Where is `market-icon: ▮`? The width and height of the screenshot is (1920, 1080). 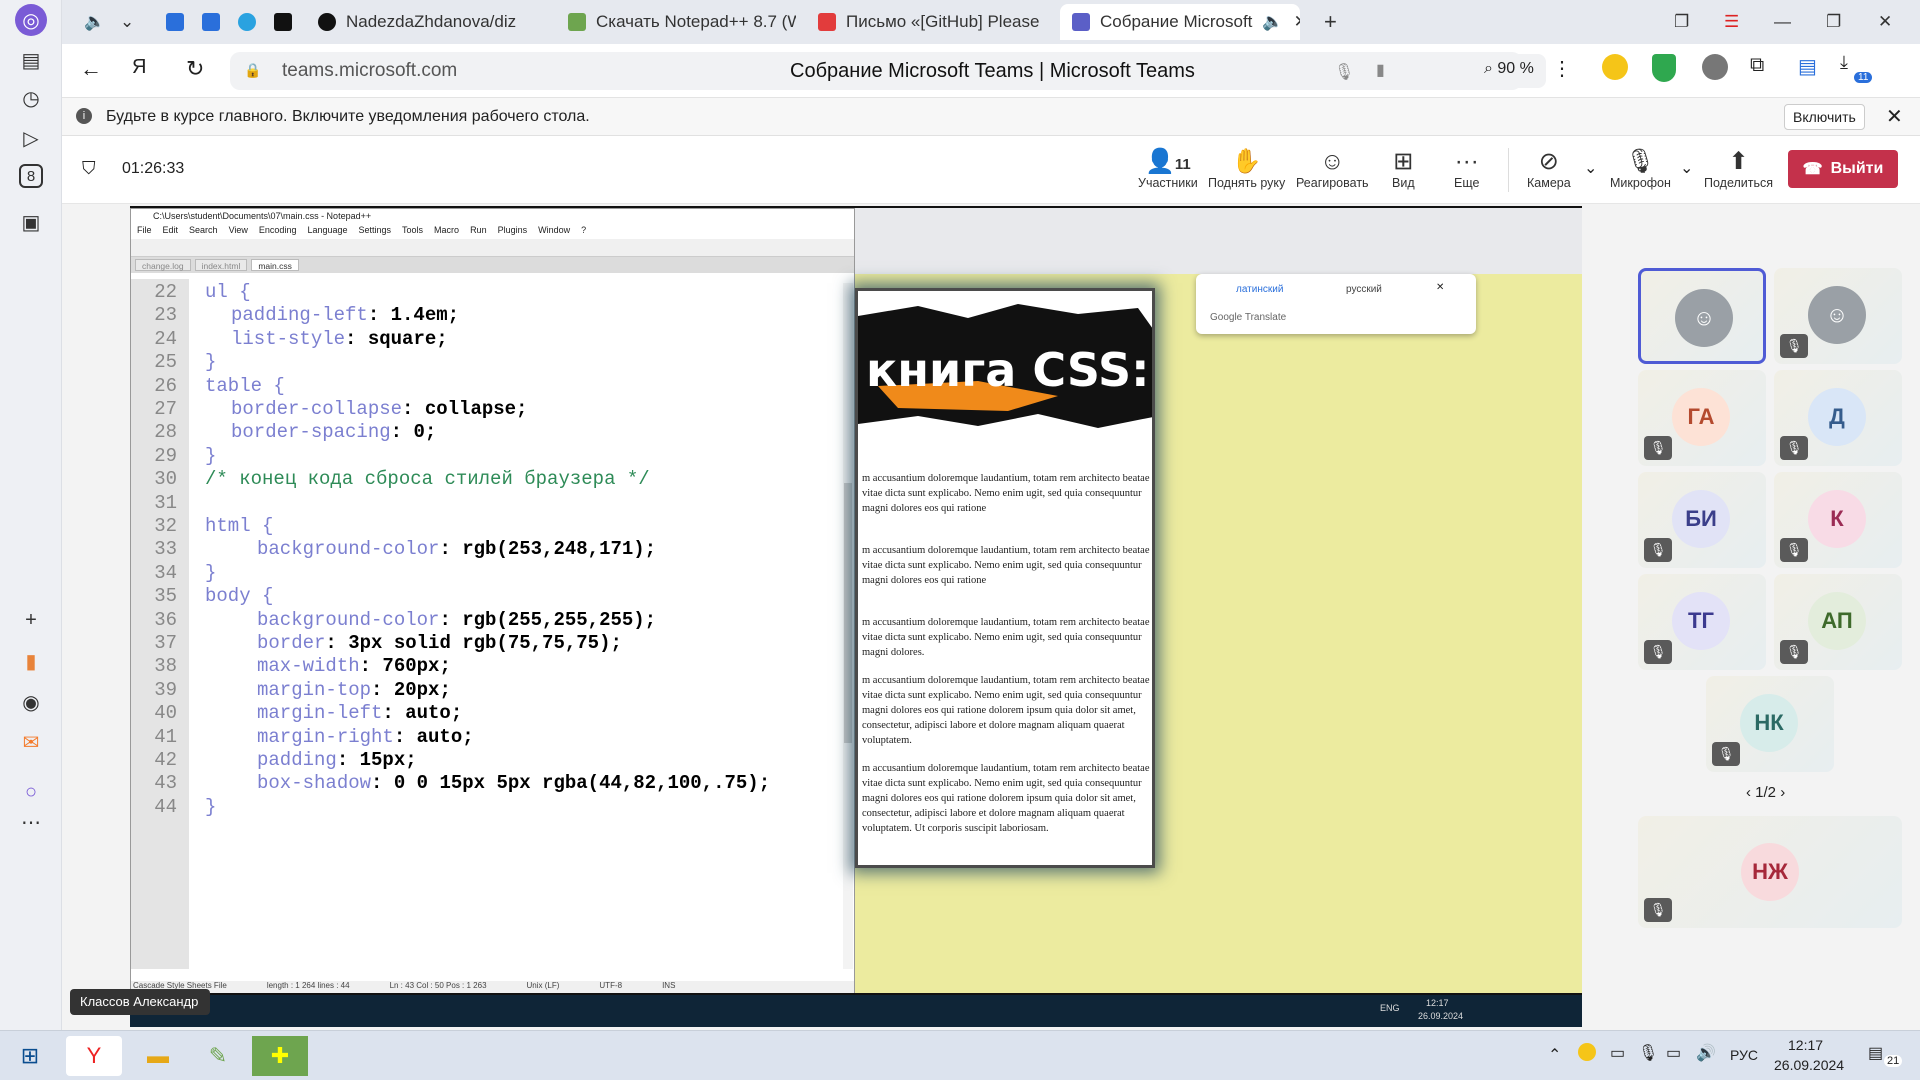
market-icon: ▮ is located at coordinates (31, 661).